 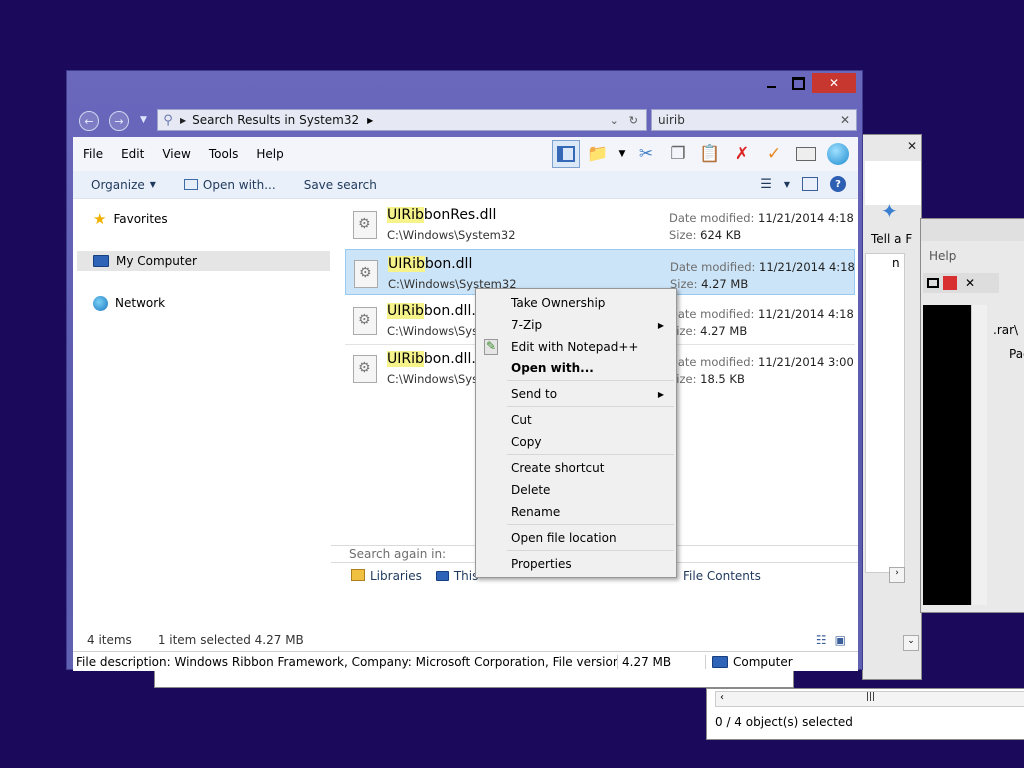 What do you see at coordinates (576, 394) in the screenshot?
I see `menu-send-to: Send to ▶` at bounding box center [576, 394].